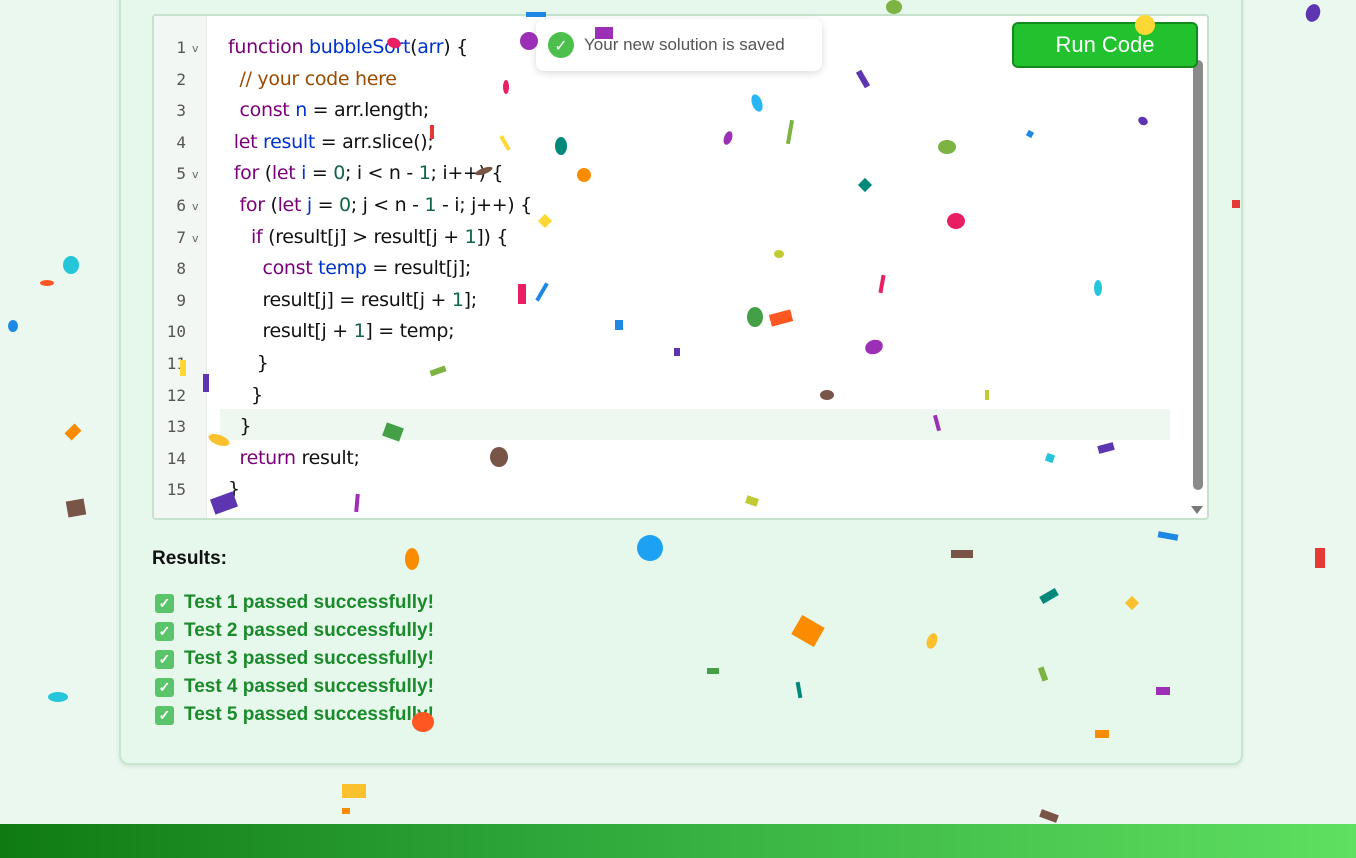 Image resolution: width=1356 pixels, height=858 pixels. I want to click on result-item: ✓ Test 2 passed successfully!, so click(294, 631).